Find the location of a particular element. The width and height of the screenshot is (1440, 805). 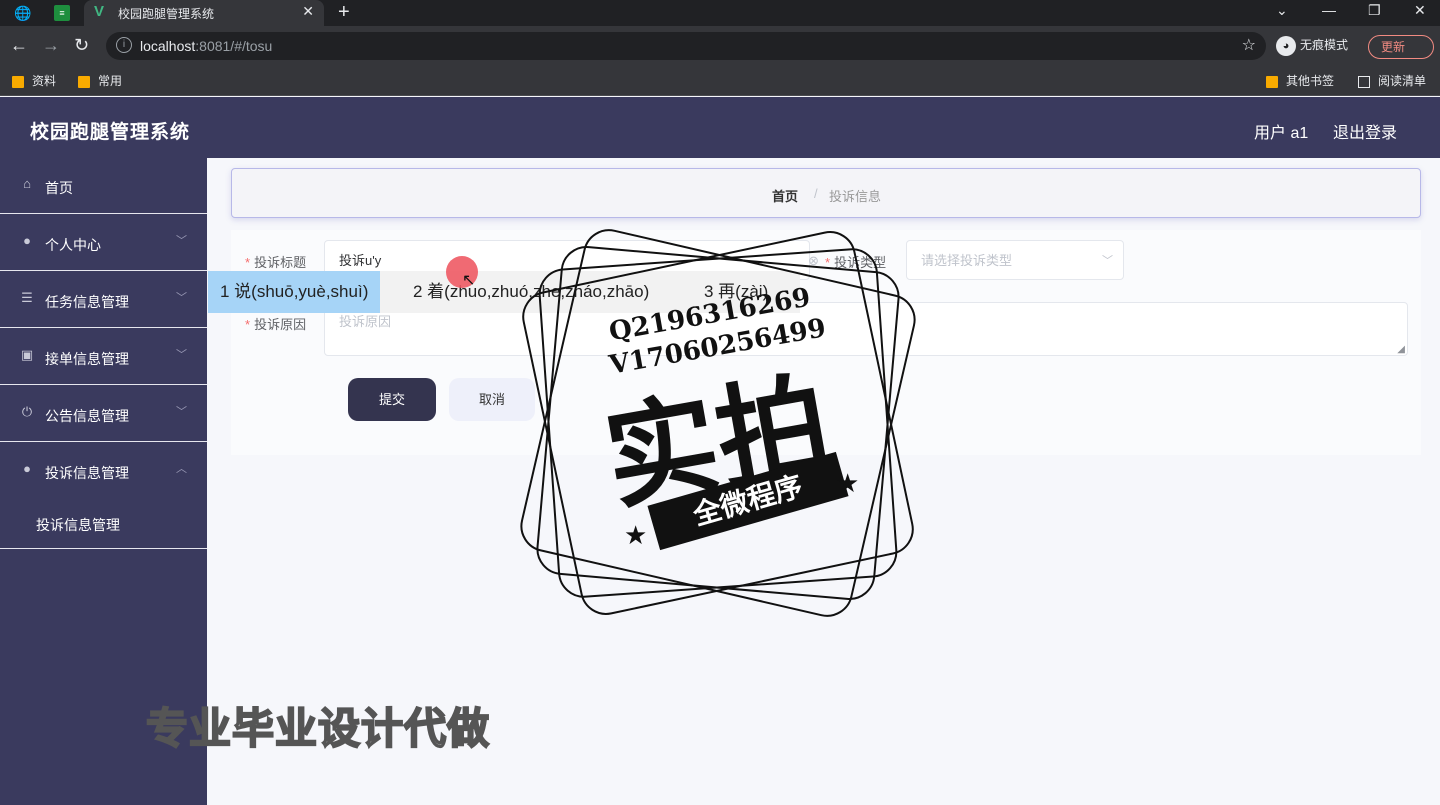

site-info-icon: i is located at coordinates (124, 45).